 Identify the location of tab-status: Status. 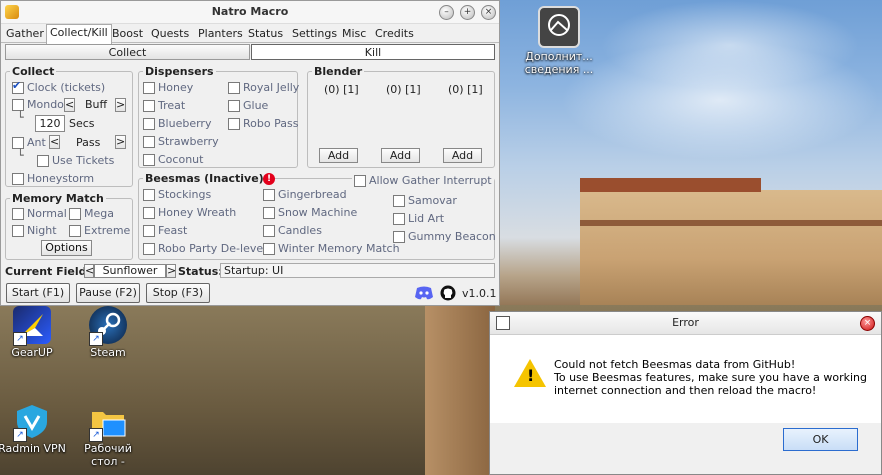
(265, 34).